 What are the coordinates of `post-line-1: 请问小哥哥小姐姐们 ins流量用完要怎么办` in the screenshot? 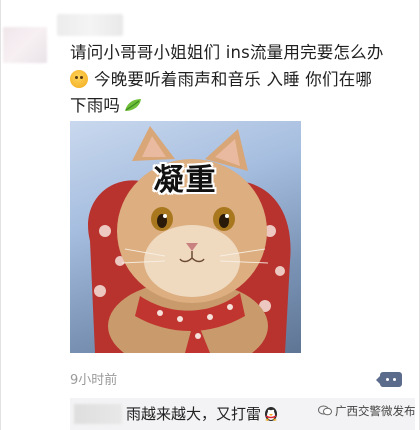 It's located at (227, 52).